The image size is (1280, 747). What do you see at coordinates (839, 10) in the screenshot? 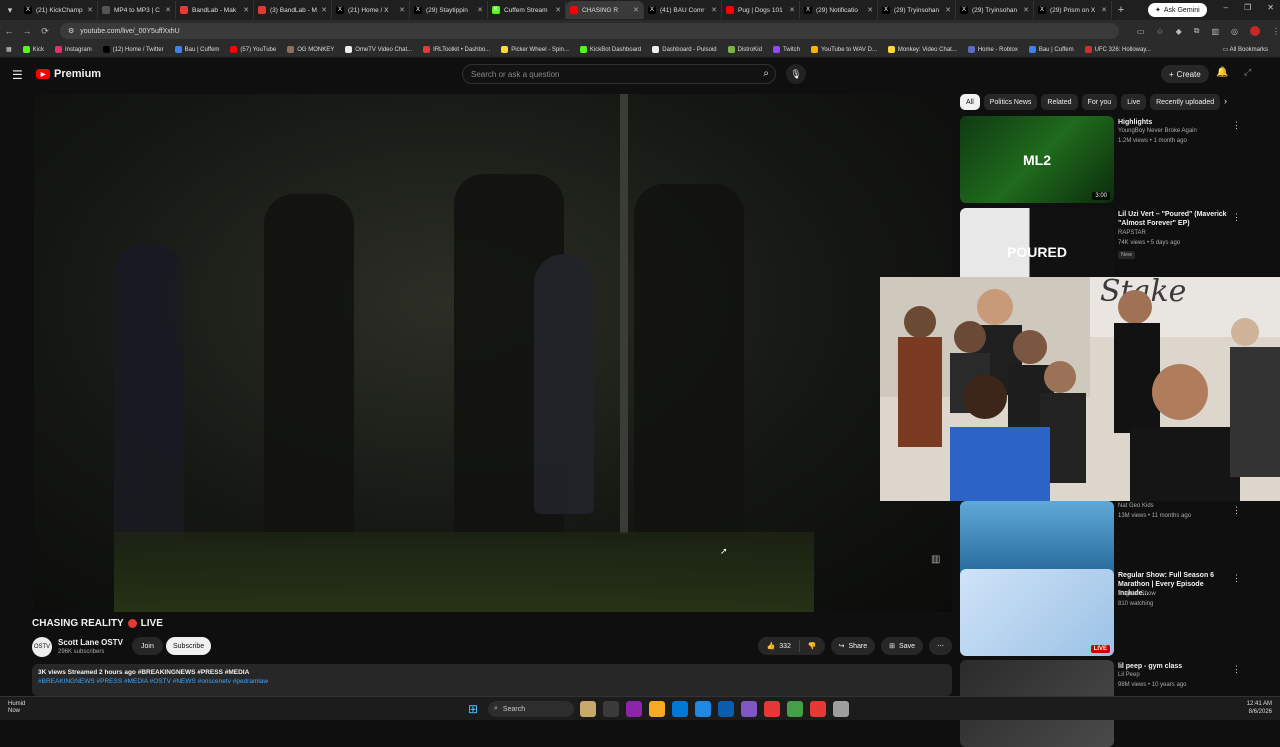
I see `browser-tab: X (29) Notificatio ✕` at bounding box center [839, 10].